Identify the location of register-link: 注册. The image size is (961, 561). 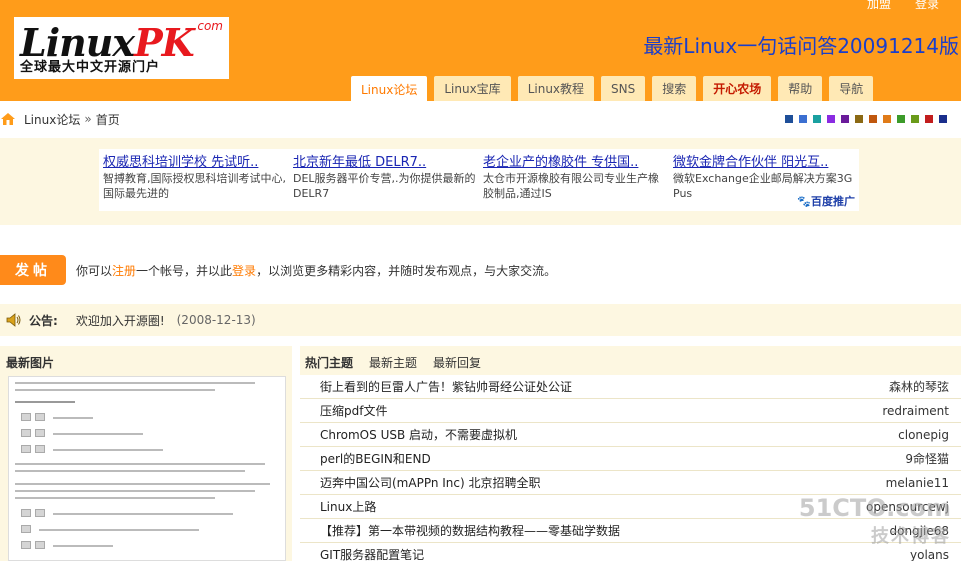
(124, 271).